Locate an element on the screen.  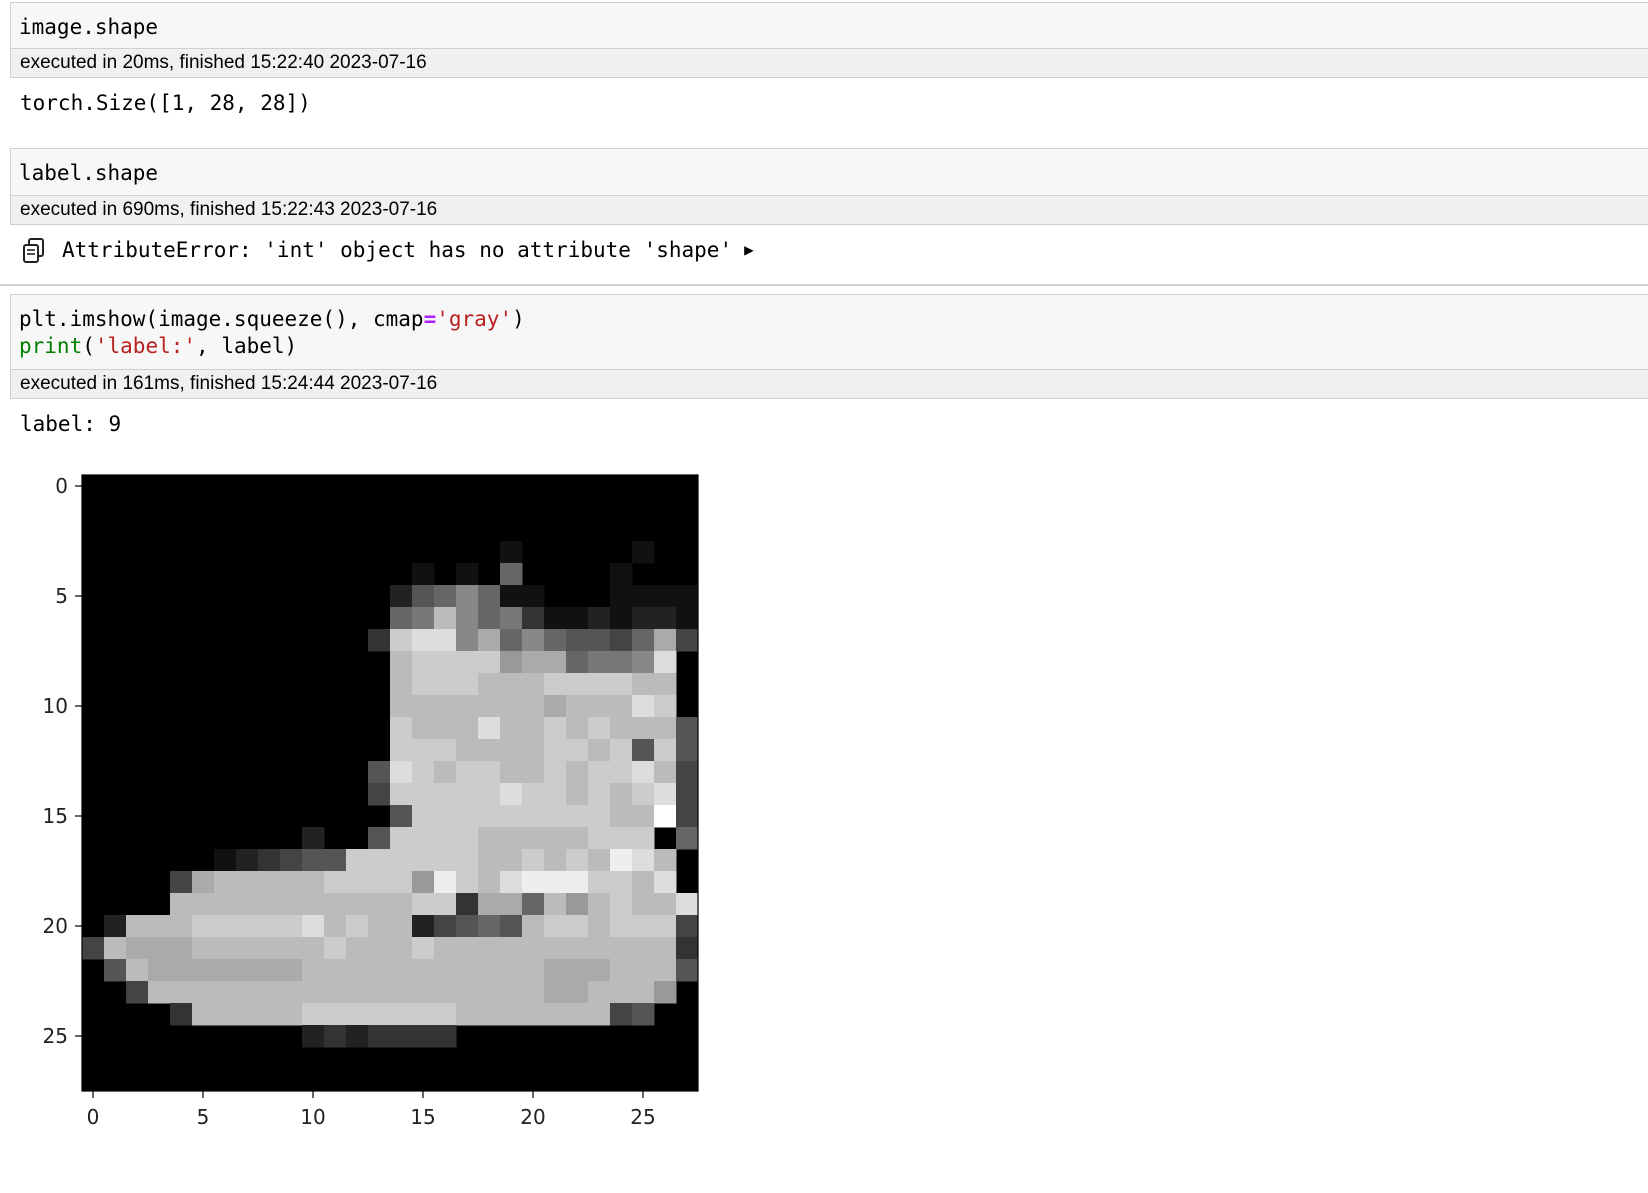
code-cell-2-input: label.shape is located at coordinates (829, 171).